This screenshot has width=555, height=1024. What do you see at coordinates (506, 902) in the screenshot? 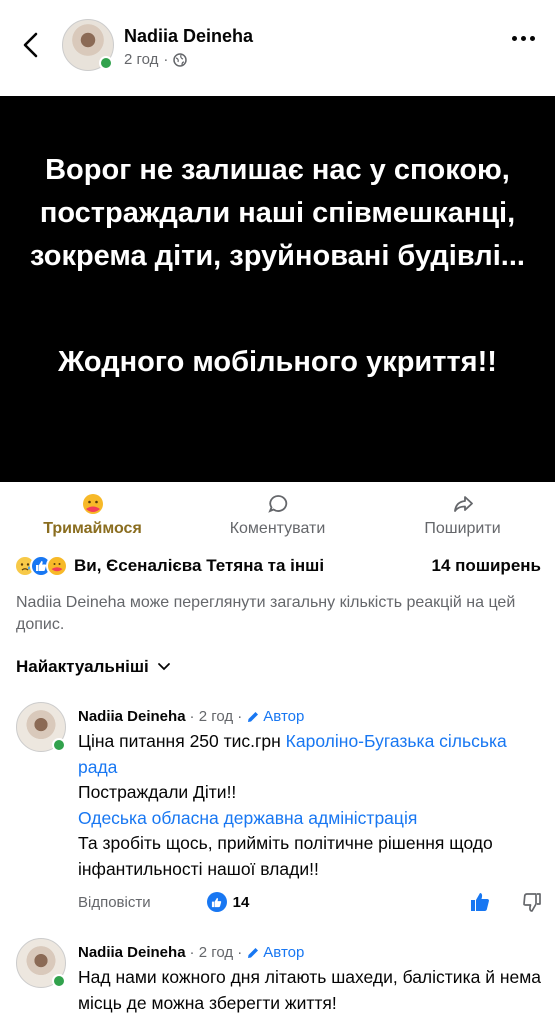
I see `comment-reaction-buttons` at bounding box center [506, 902].